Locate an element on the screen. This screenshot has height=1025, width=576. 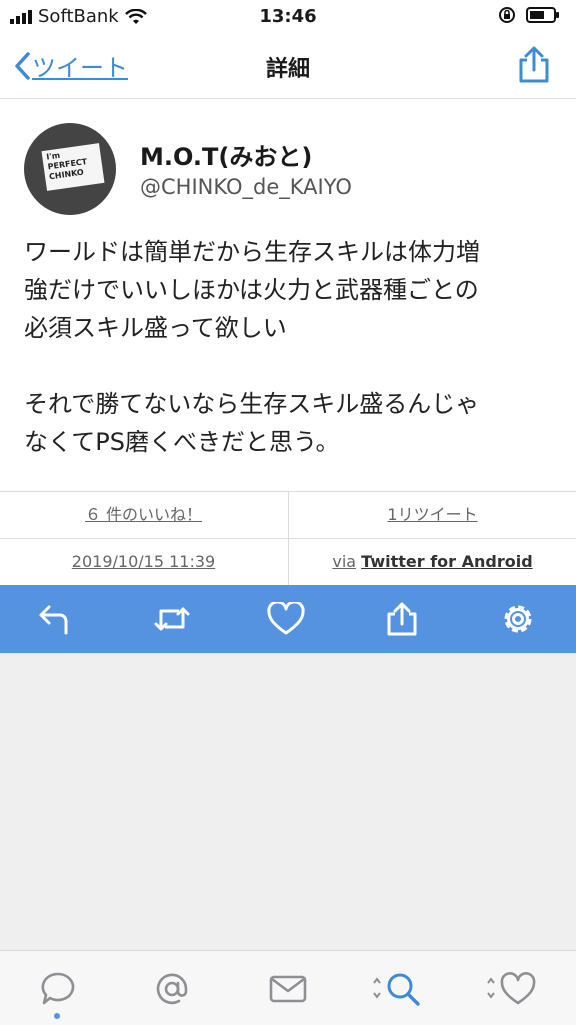
reply-icon is located at coordinates (53, 620).